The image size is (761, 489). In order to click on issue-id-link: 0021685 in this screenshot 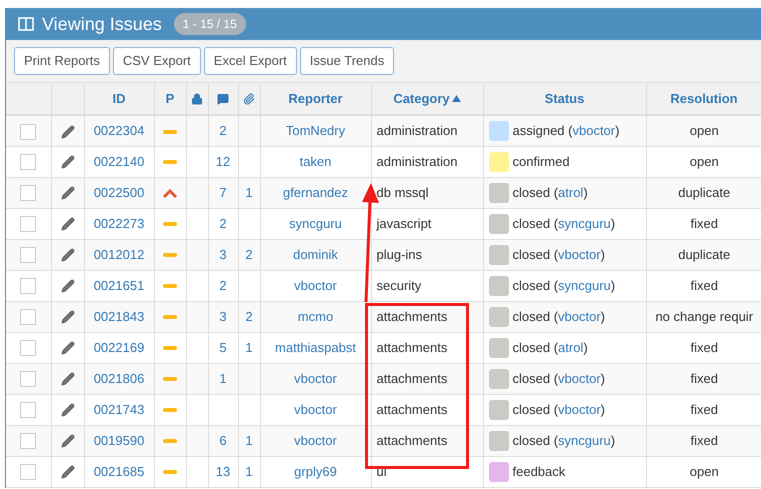, I will do `click(119, 471)`.